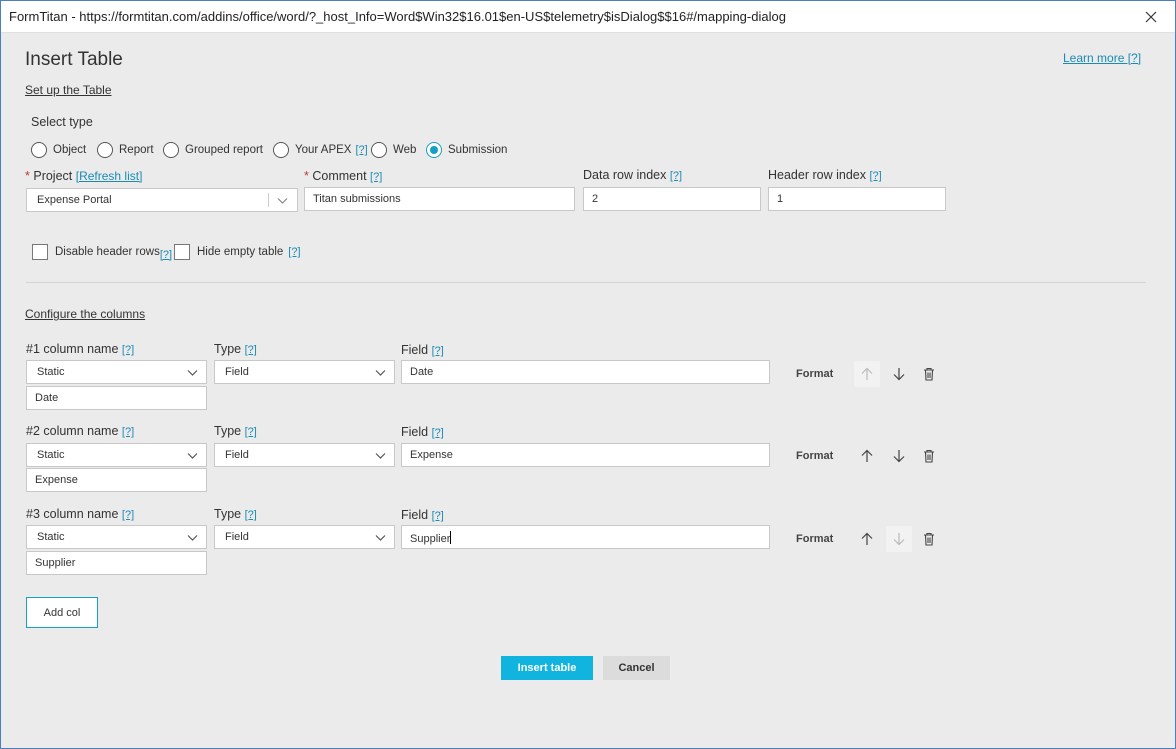 The width and height of the screenshot is (1176, 749). Describe the element at coordinates (80, 349) in the screenshot. I see `column-name-label: #1 column name [?]` at that location.